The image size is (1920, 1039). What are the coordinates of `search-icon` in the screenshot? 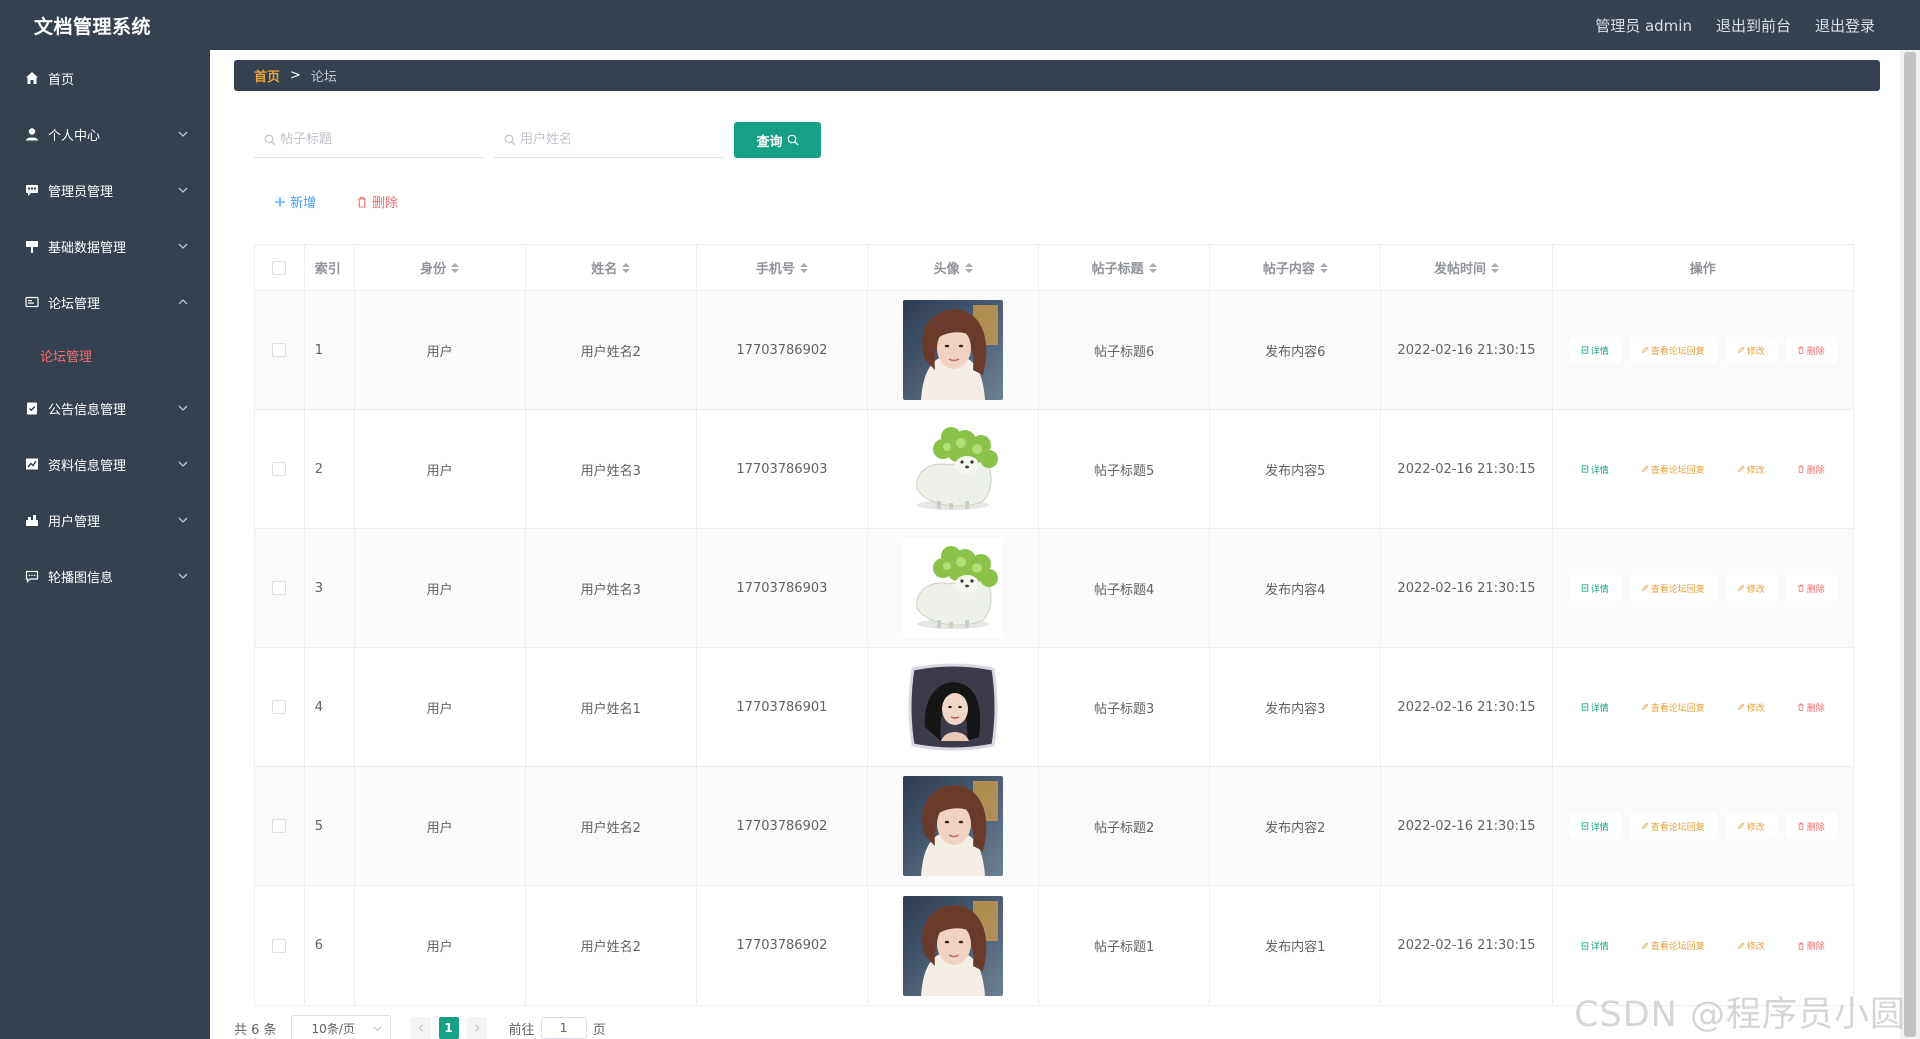 It's located at (510, 139).